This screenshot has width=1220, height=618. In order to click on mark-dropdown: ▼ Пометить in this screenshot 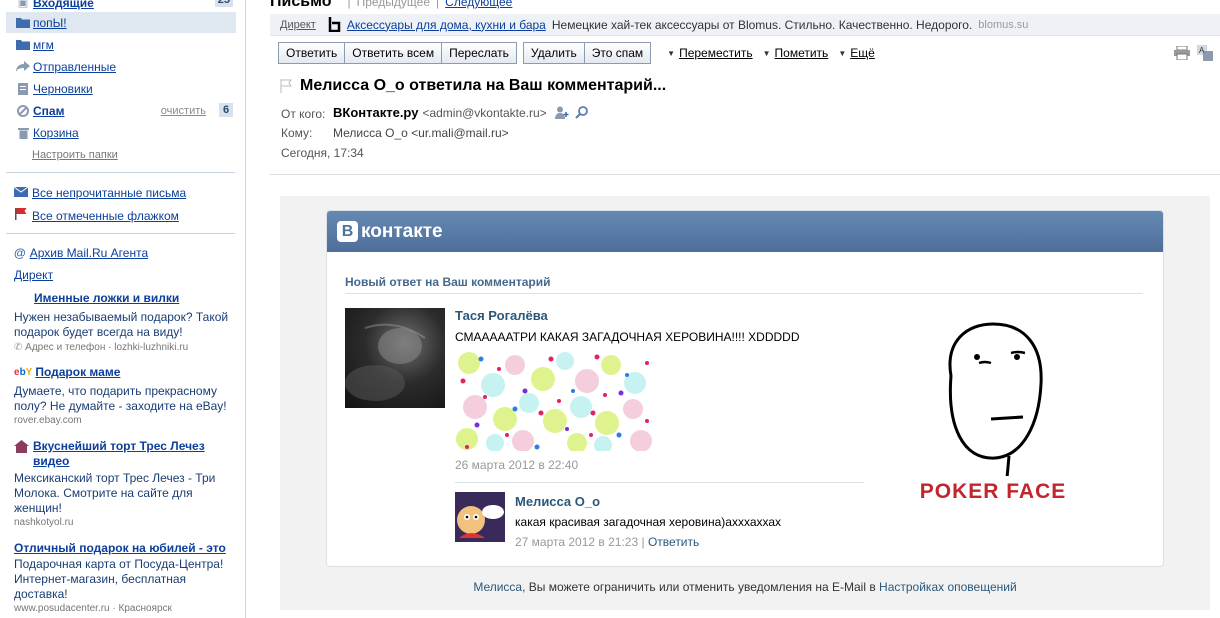, I will do `click(796, 53)`.